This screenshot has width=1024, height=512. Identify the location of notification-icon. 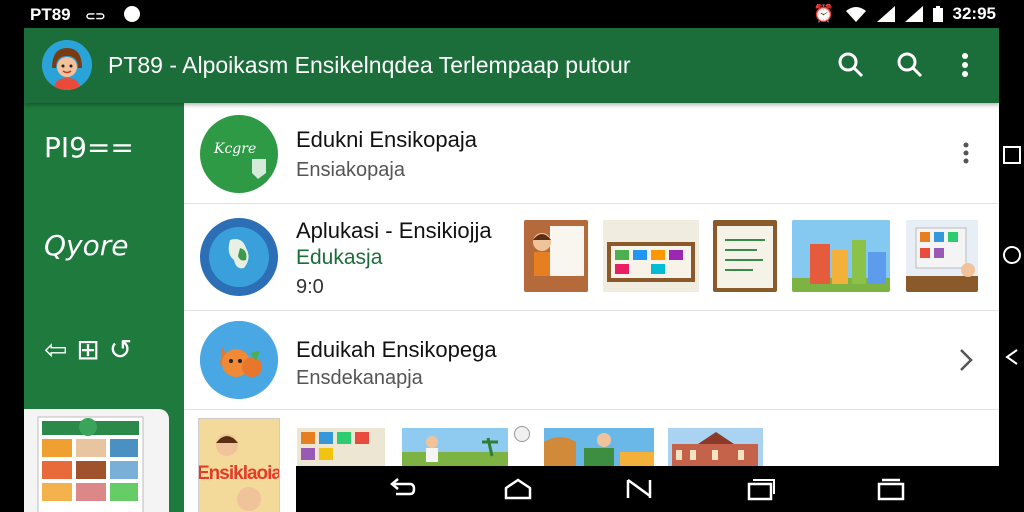
(132, 14).